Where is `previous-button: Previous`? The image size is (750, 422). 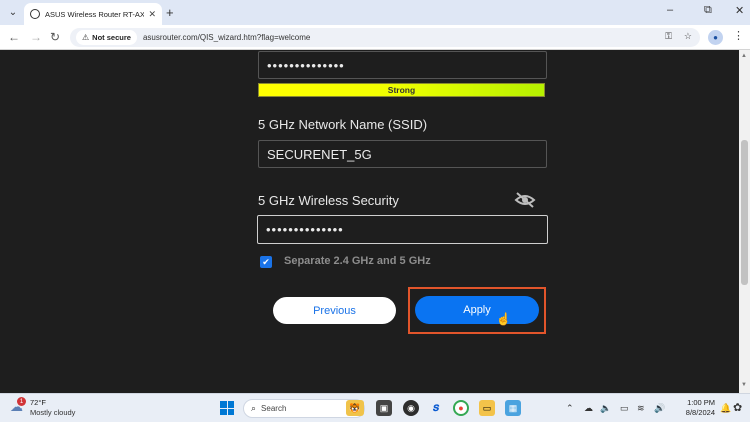
previous-button: Previous is located at coordinates (334, 310).